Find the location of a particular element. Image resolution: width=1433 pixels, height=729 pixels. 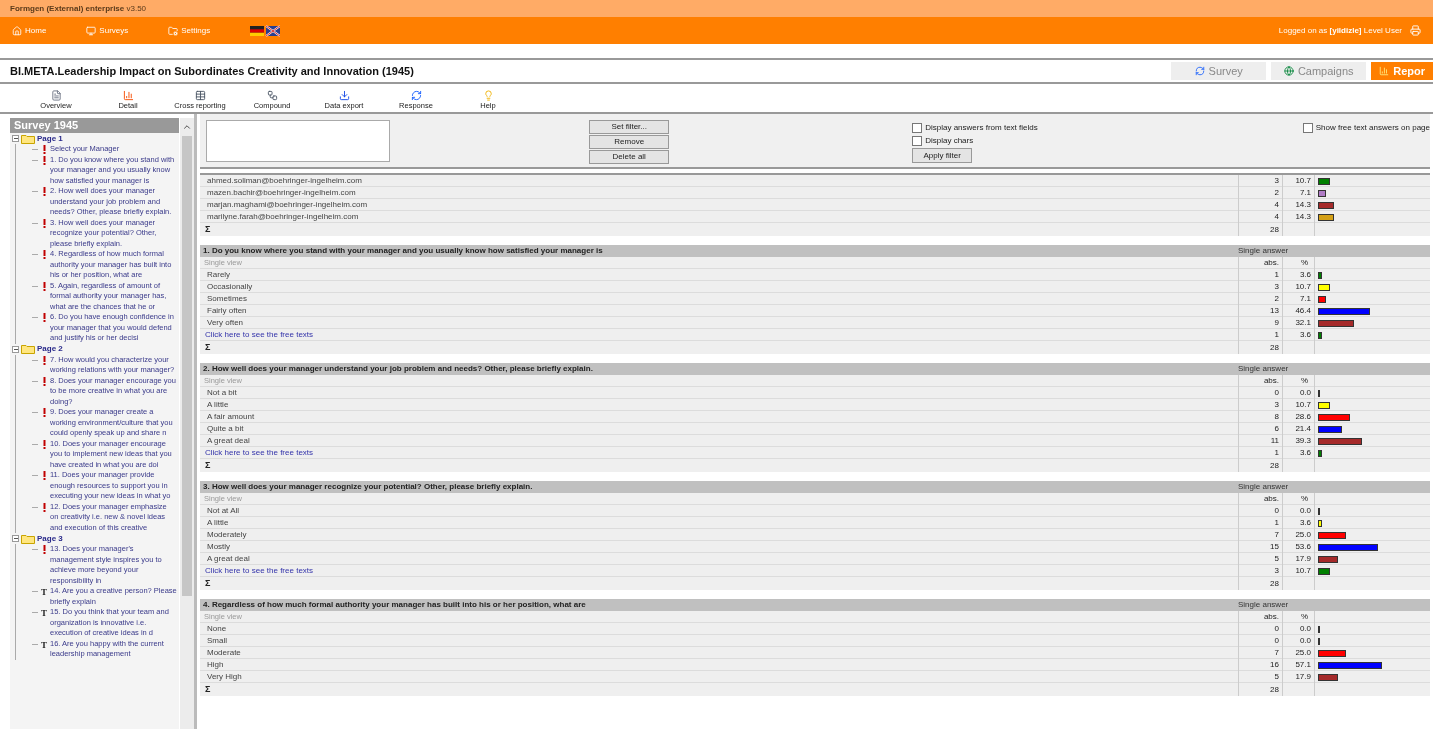

filter-button: Remove is located at coordinates (629, 142).